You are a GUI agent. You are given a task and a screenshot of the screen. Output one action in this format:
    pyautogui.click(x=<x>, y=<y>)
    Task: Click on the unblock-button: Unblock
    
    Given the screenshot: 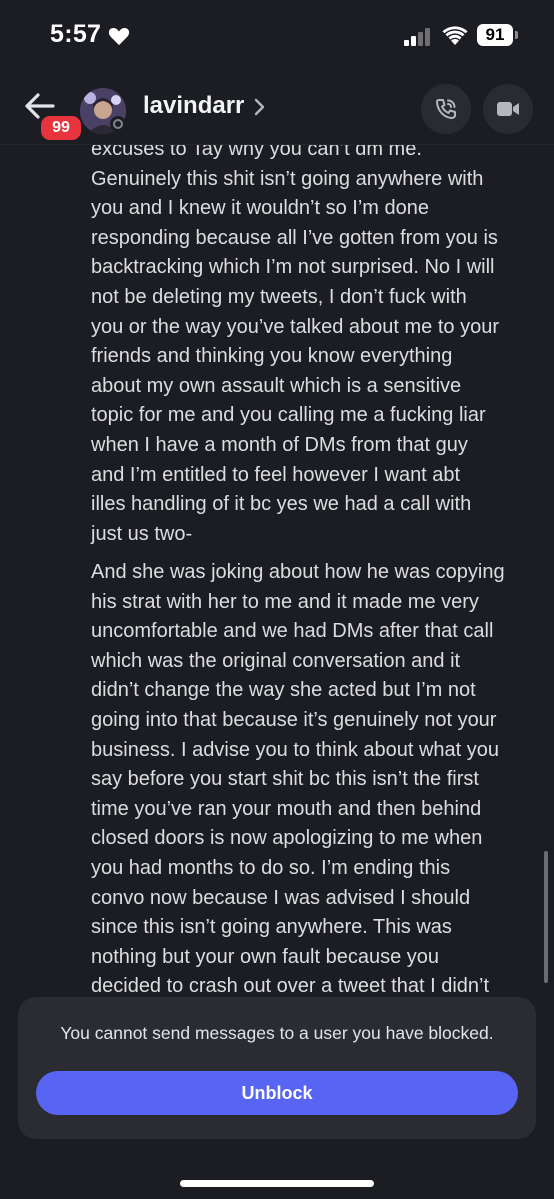 What is the action you would take?
    pyautogui.click(x=277, y=1093)
    